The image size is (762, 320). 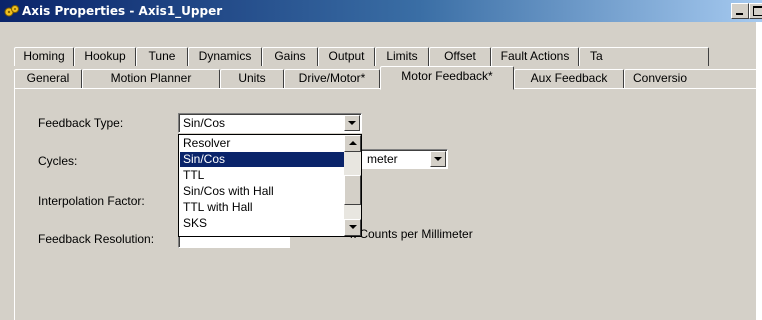 I want to click on feedback-type-label: Feedback Type:, so click(x=81, y=123).